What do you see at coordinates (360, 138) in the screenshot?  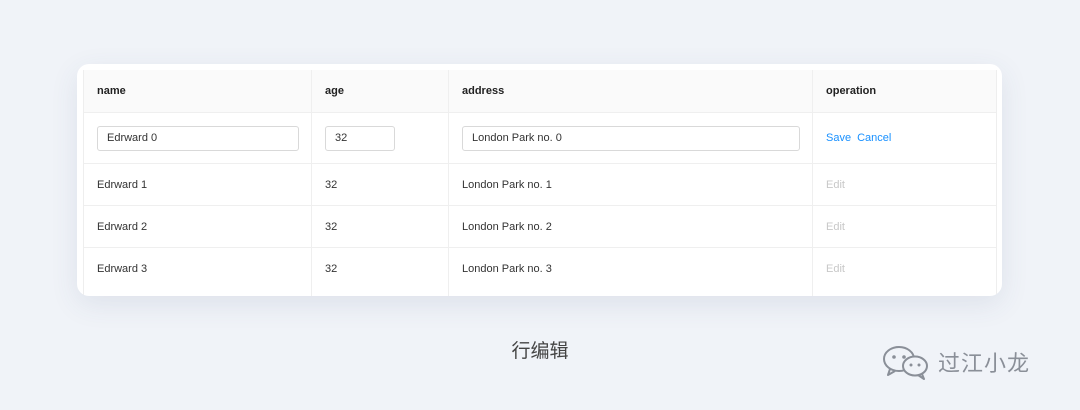 I see `age-input` at bounding box center [360, 138].